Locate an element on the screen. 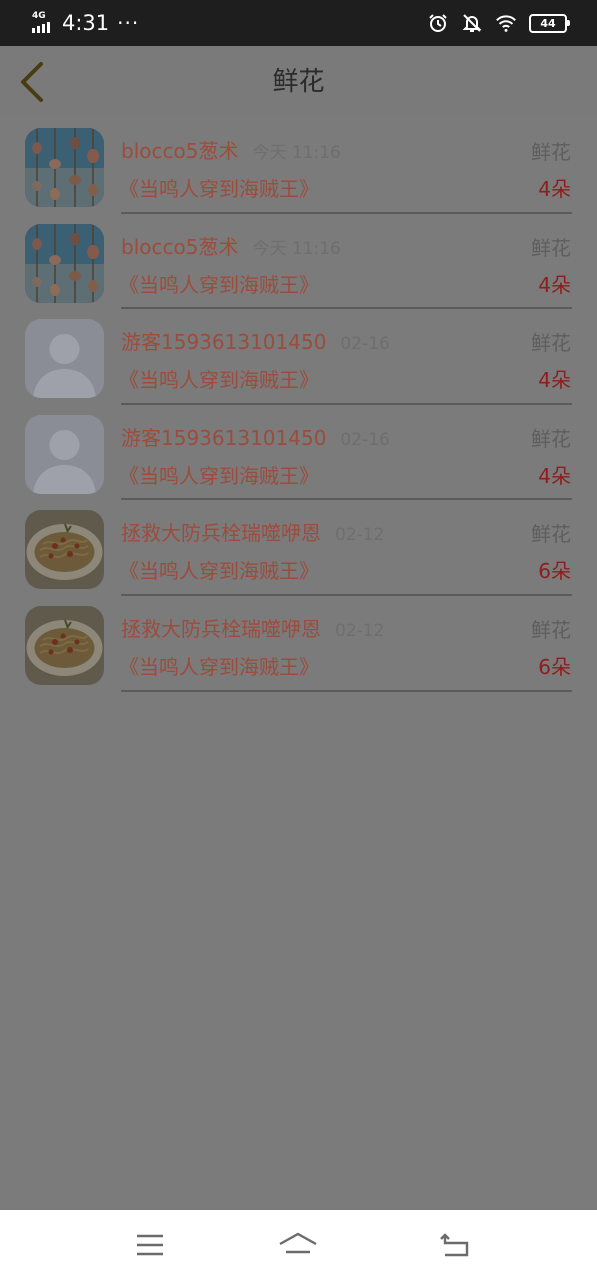 Image resolution: width=597 pixels, height=1280 pixels. back-nav-button is located at coordinates (455, 1245).